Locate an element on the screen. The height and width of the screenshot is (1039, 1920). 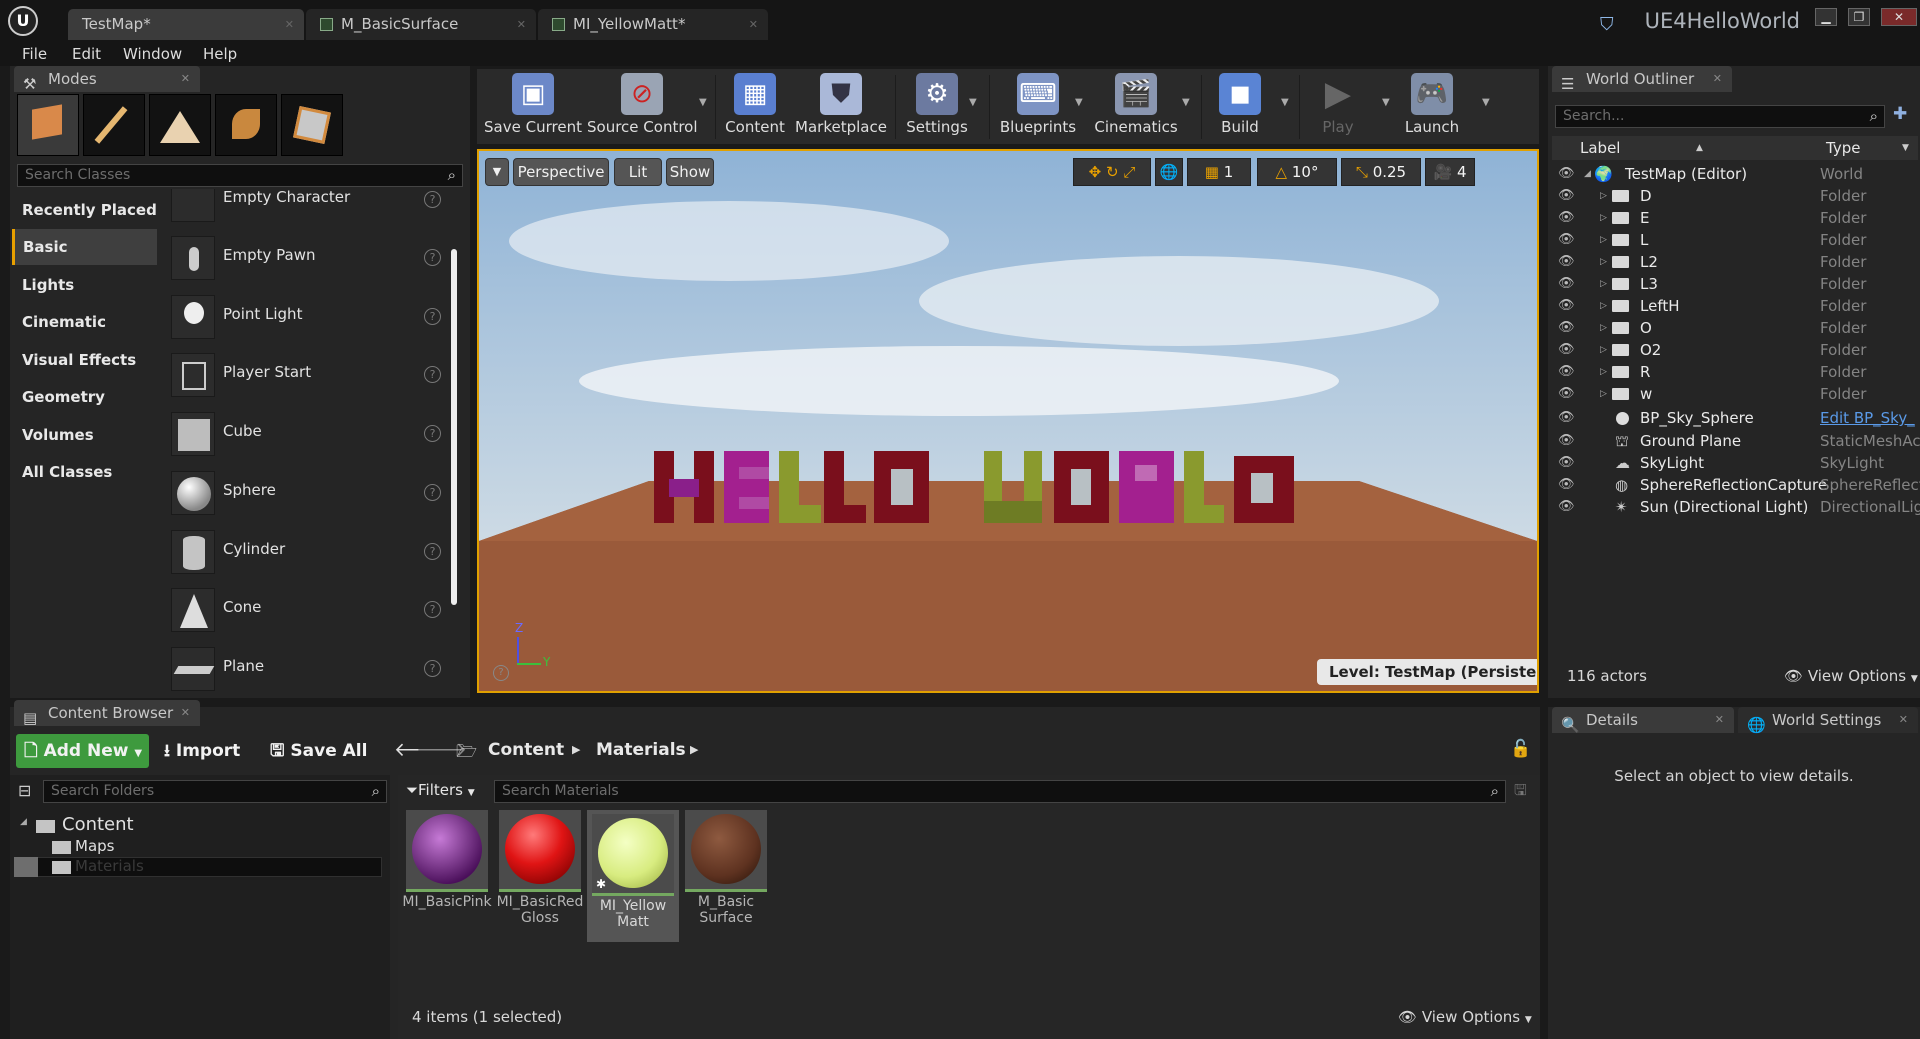
list-item-cylinder: Cylinder ? is located at coordinates (307, 552).